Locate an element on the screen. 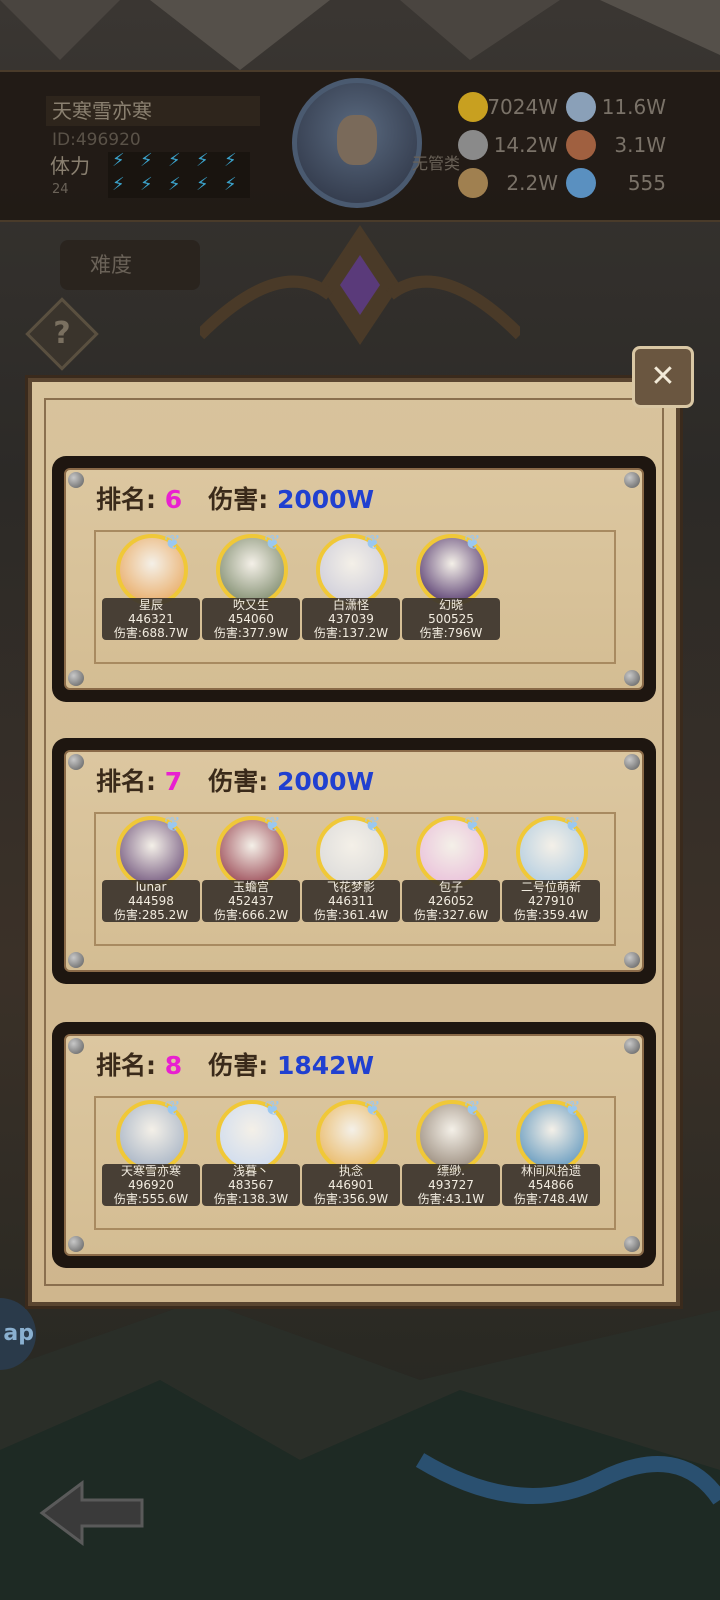 The height and width of the screenshot is (1600, 720). back-arrow-icon is located at coordinates (91, 1513).